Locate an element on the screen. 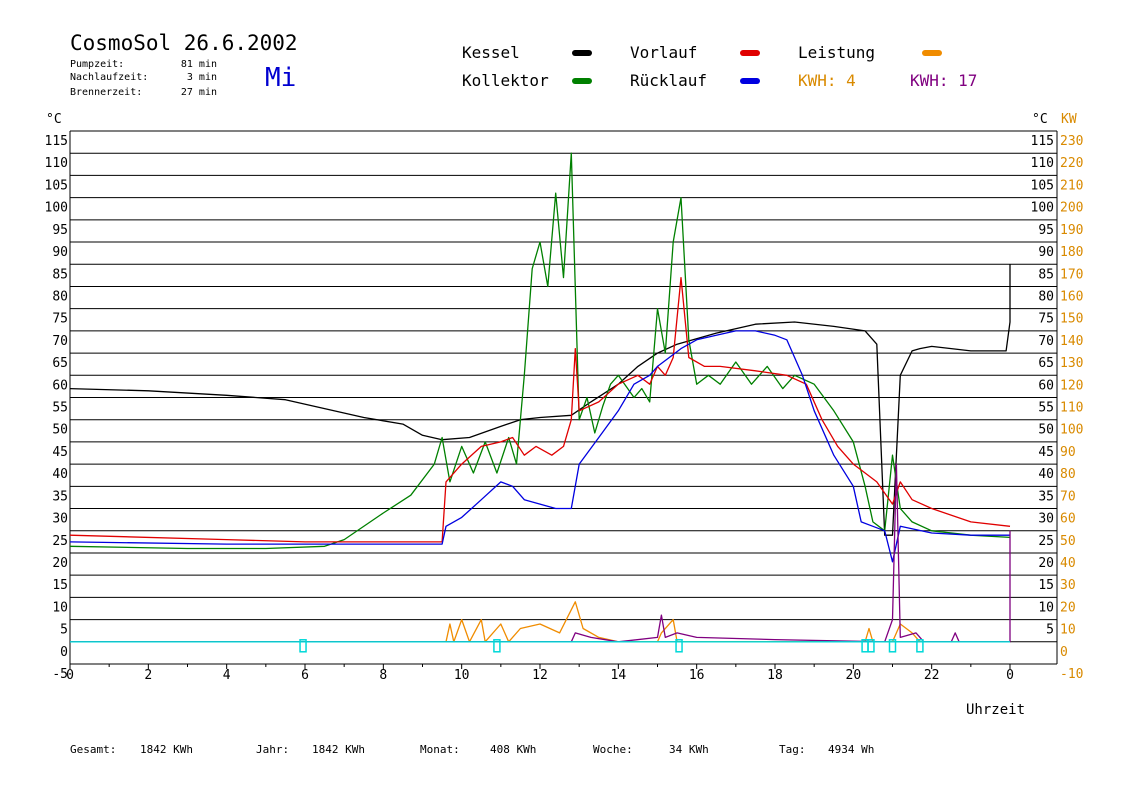 The height and width of the screenshot is (812, 1148). y-power-tick-label: 230 is located at coordinates (1071, 141).